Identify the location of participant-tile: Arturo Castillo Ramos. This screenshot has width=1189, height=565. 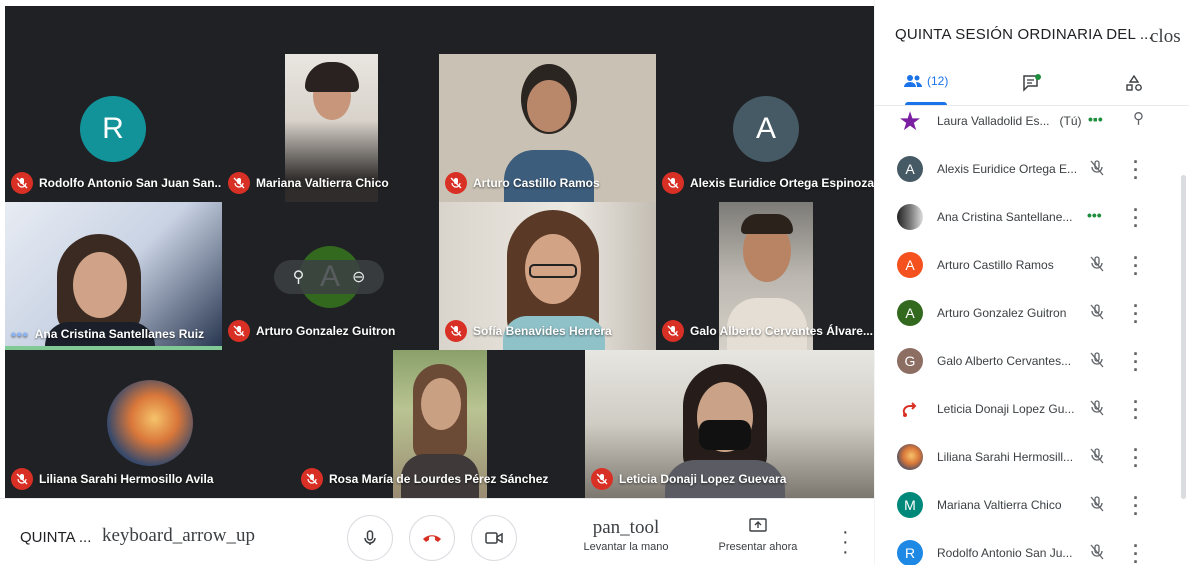
(547, 128).